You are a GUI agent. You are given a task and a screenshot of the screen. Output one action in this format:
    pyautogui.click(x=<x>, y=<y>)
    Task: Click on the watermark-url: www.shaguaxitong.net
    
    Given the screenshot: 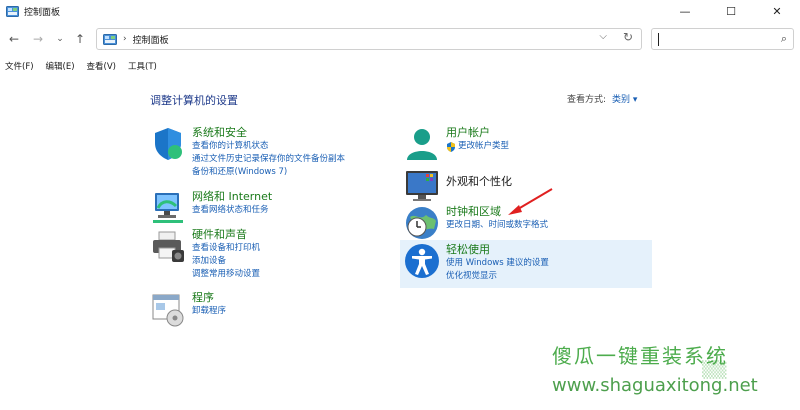 What is the action you would take?
    pyautogui.click(x=655, y=385)
    